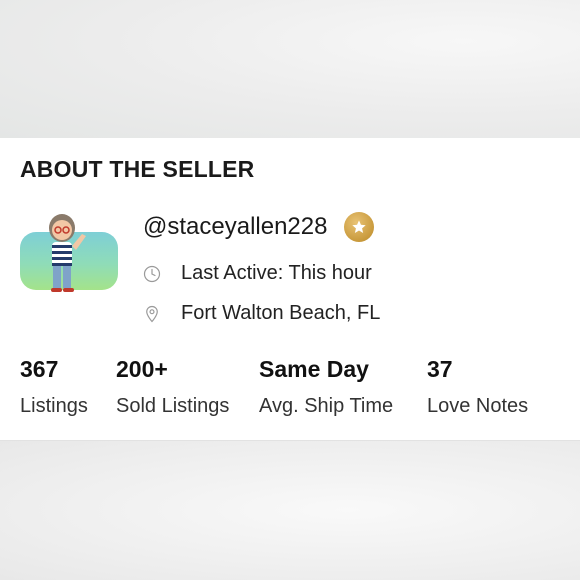 Image resolution: width=580 pixels, height=580 pixels. I want to click on stat-value: 367, so click(39, 369).